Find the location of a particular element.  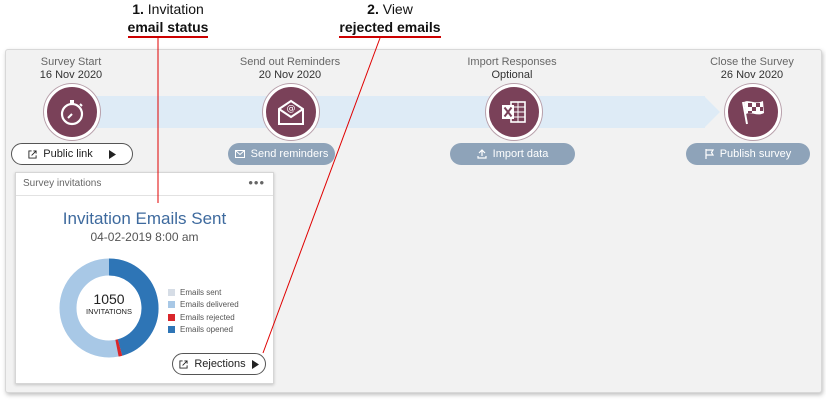

public-link-button: Public link is located at coordinates (72, 154).